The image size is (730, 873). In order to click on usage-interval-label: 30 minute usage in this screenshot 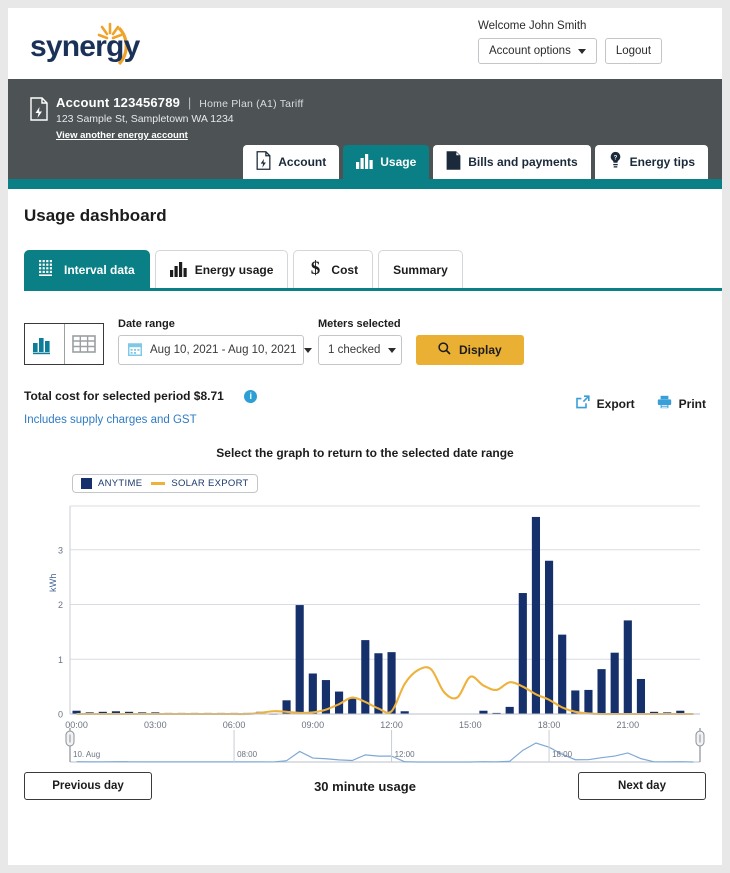, I will do `click(365, 786)`.